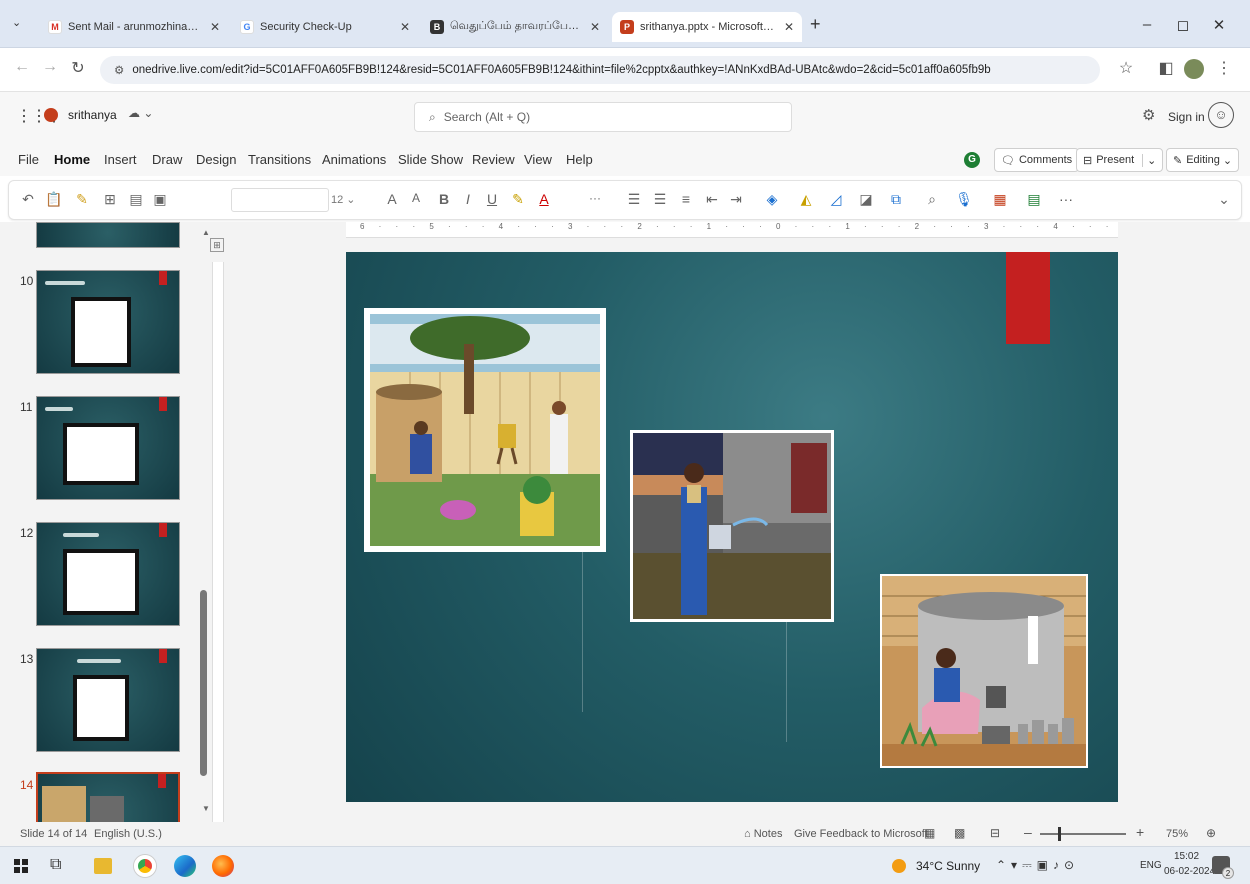 The image size is (1250, 884). What do you see at coordinates (763, 834) in the screenshot?
I see `notes-button: ⌂ Notes` at bounding box center [763, 834].